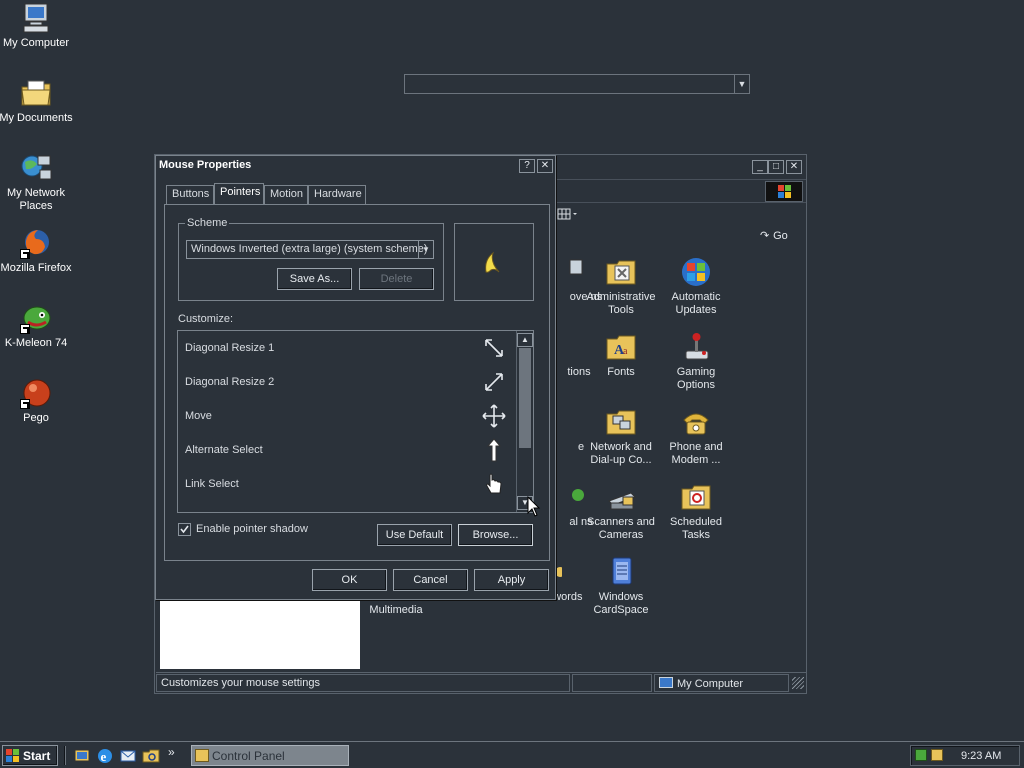 This screenshot has height=768, width=1024. Describe the element at coordinates (545, 166) in the screenshot. I see `dialog-close-button: ✕` at that location.